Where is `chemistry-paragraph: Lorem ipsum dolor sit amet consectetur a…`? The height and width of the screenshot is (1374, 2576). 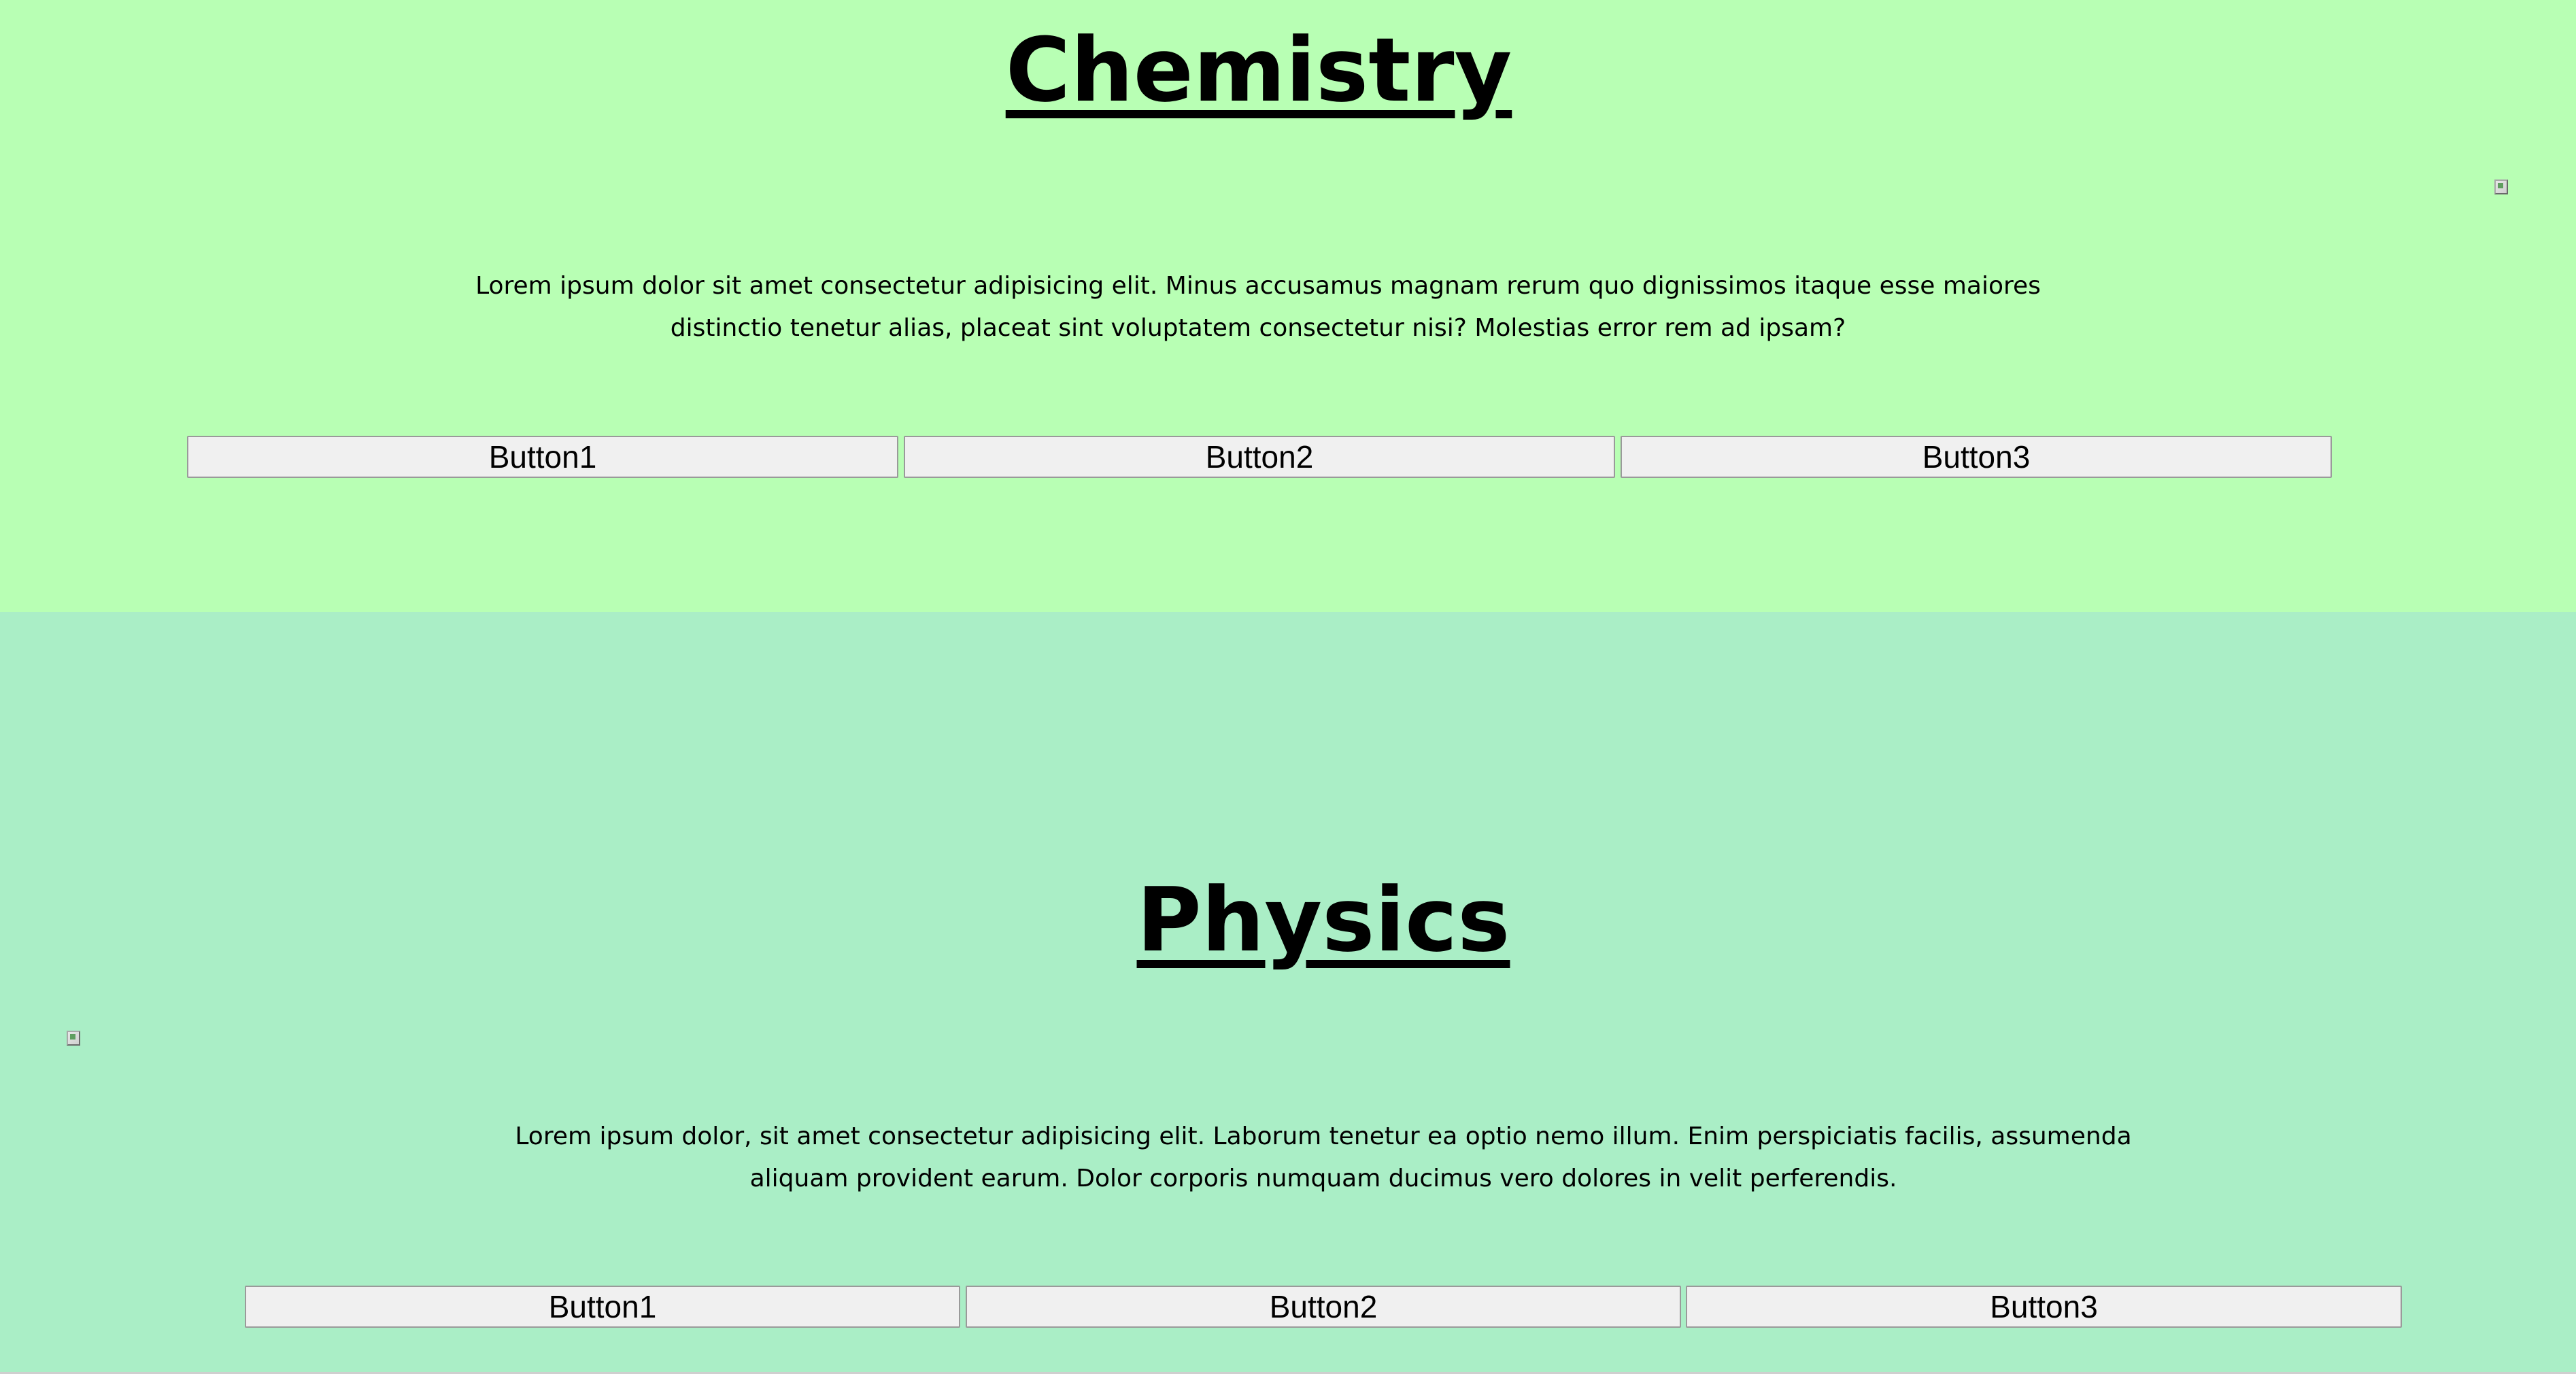
chemistry-paragraph: Lorem ipsum dolor sit amet consectetur a… is located at coordinates (1258, 307).